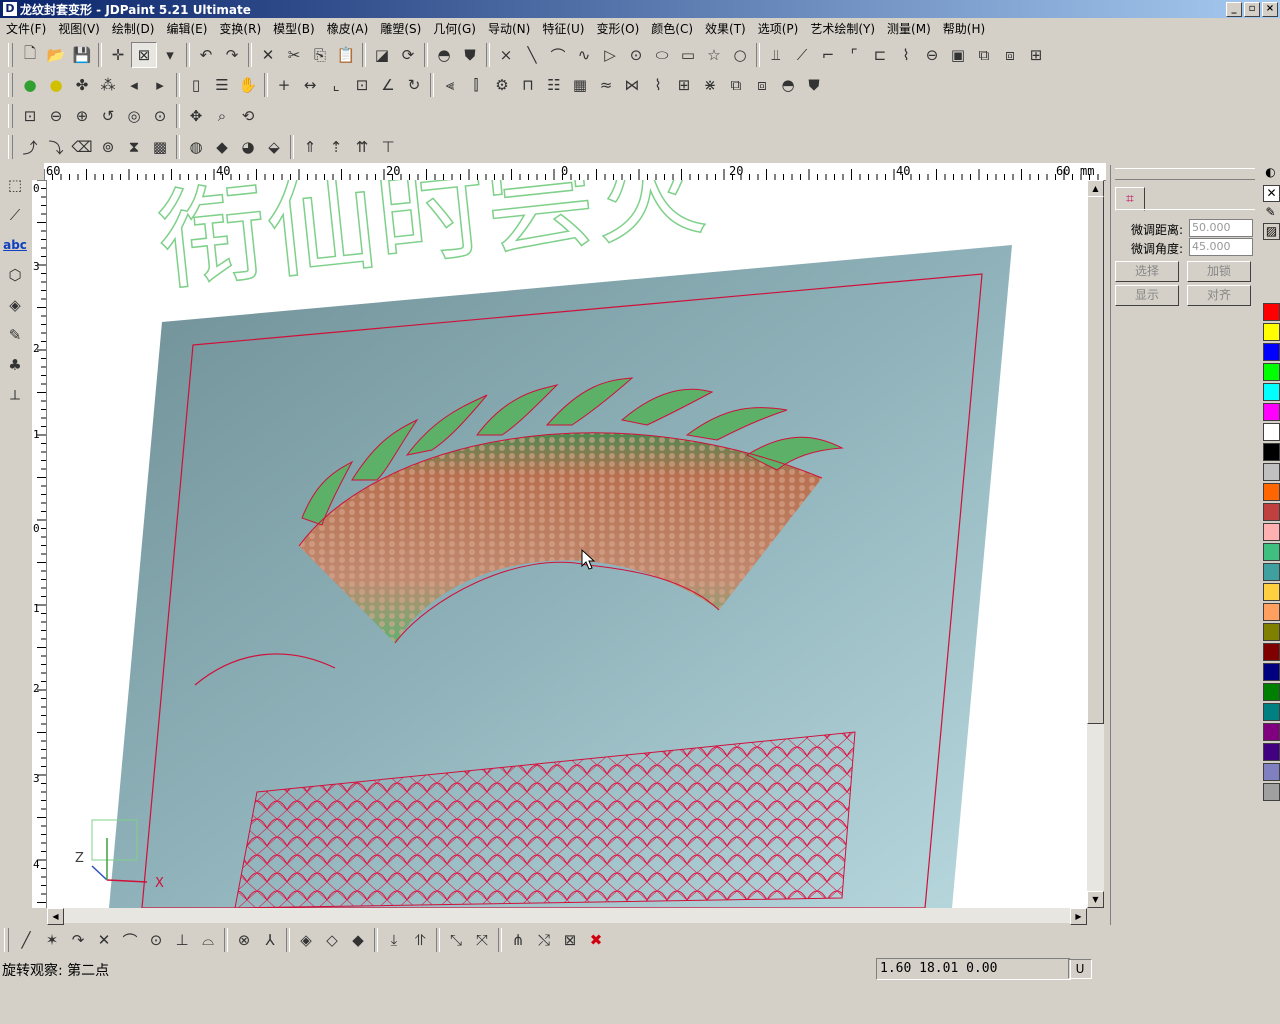 The image size is (1280, 1024). What do you see at coordinates (964, 28) in the screenshot?
I see `menu-item: 帮助(H)` at bounding box center [964, 28].